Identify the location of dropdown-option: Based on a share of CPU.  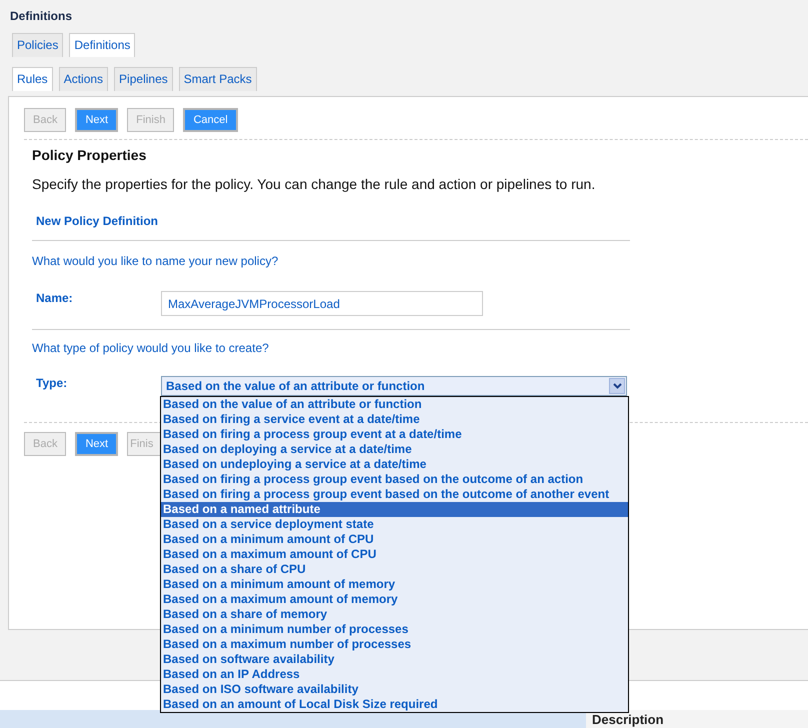
(394, 569).